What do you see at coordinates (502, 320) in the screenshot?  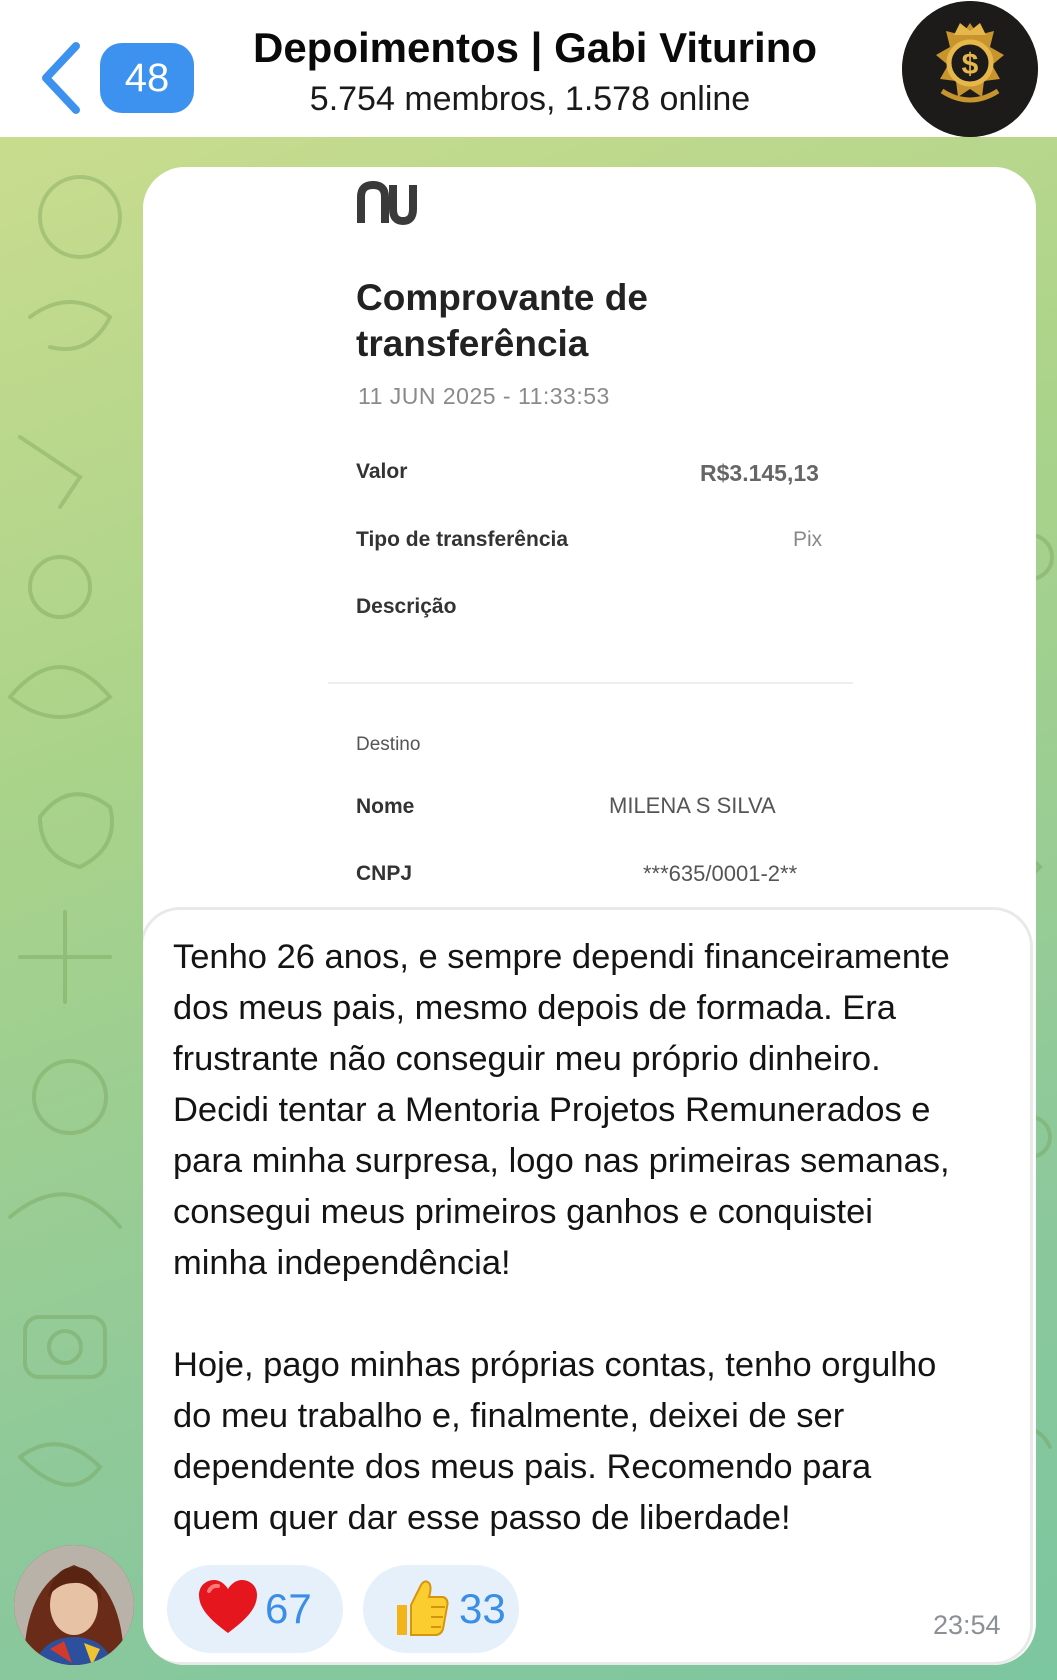 I see `receipt-title: Comprovante de transferência` at bounding box center [502, 320].